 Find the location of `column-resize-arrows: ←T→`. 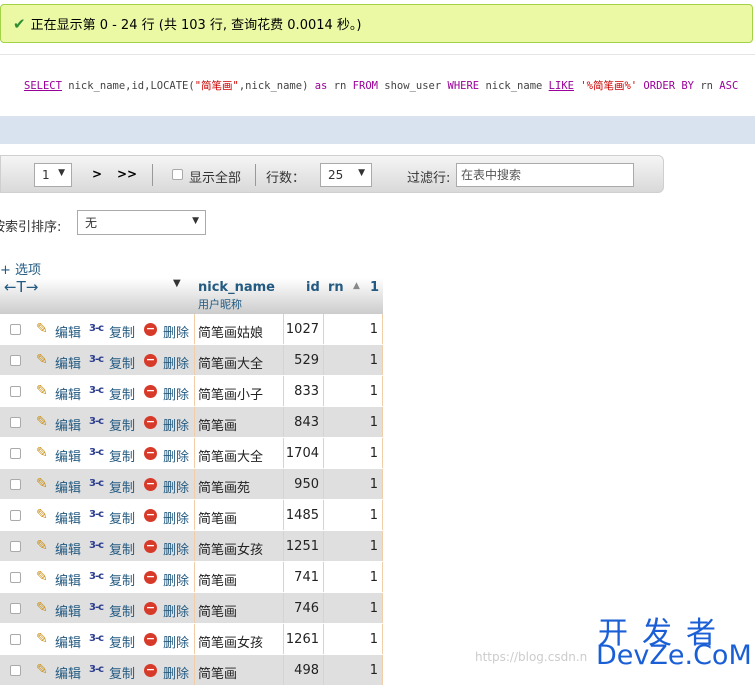

column-resize-arrows: ←T→ is located at coordinates (21, 287).